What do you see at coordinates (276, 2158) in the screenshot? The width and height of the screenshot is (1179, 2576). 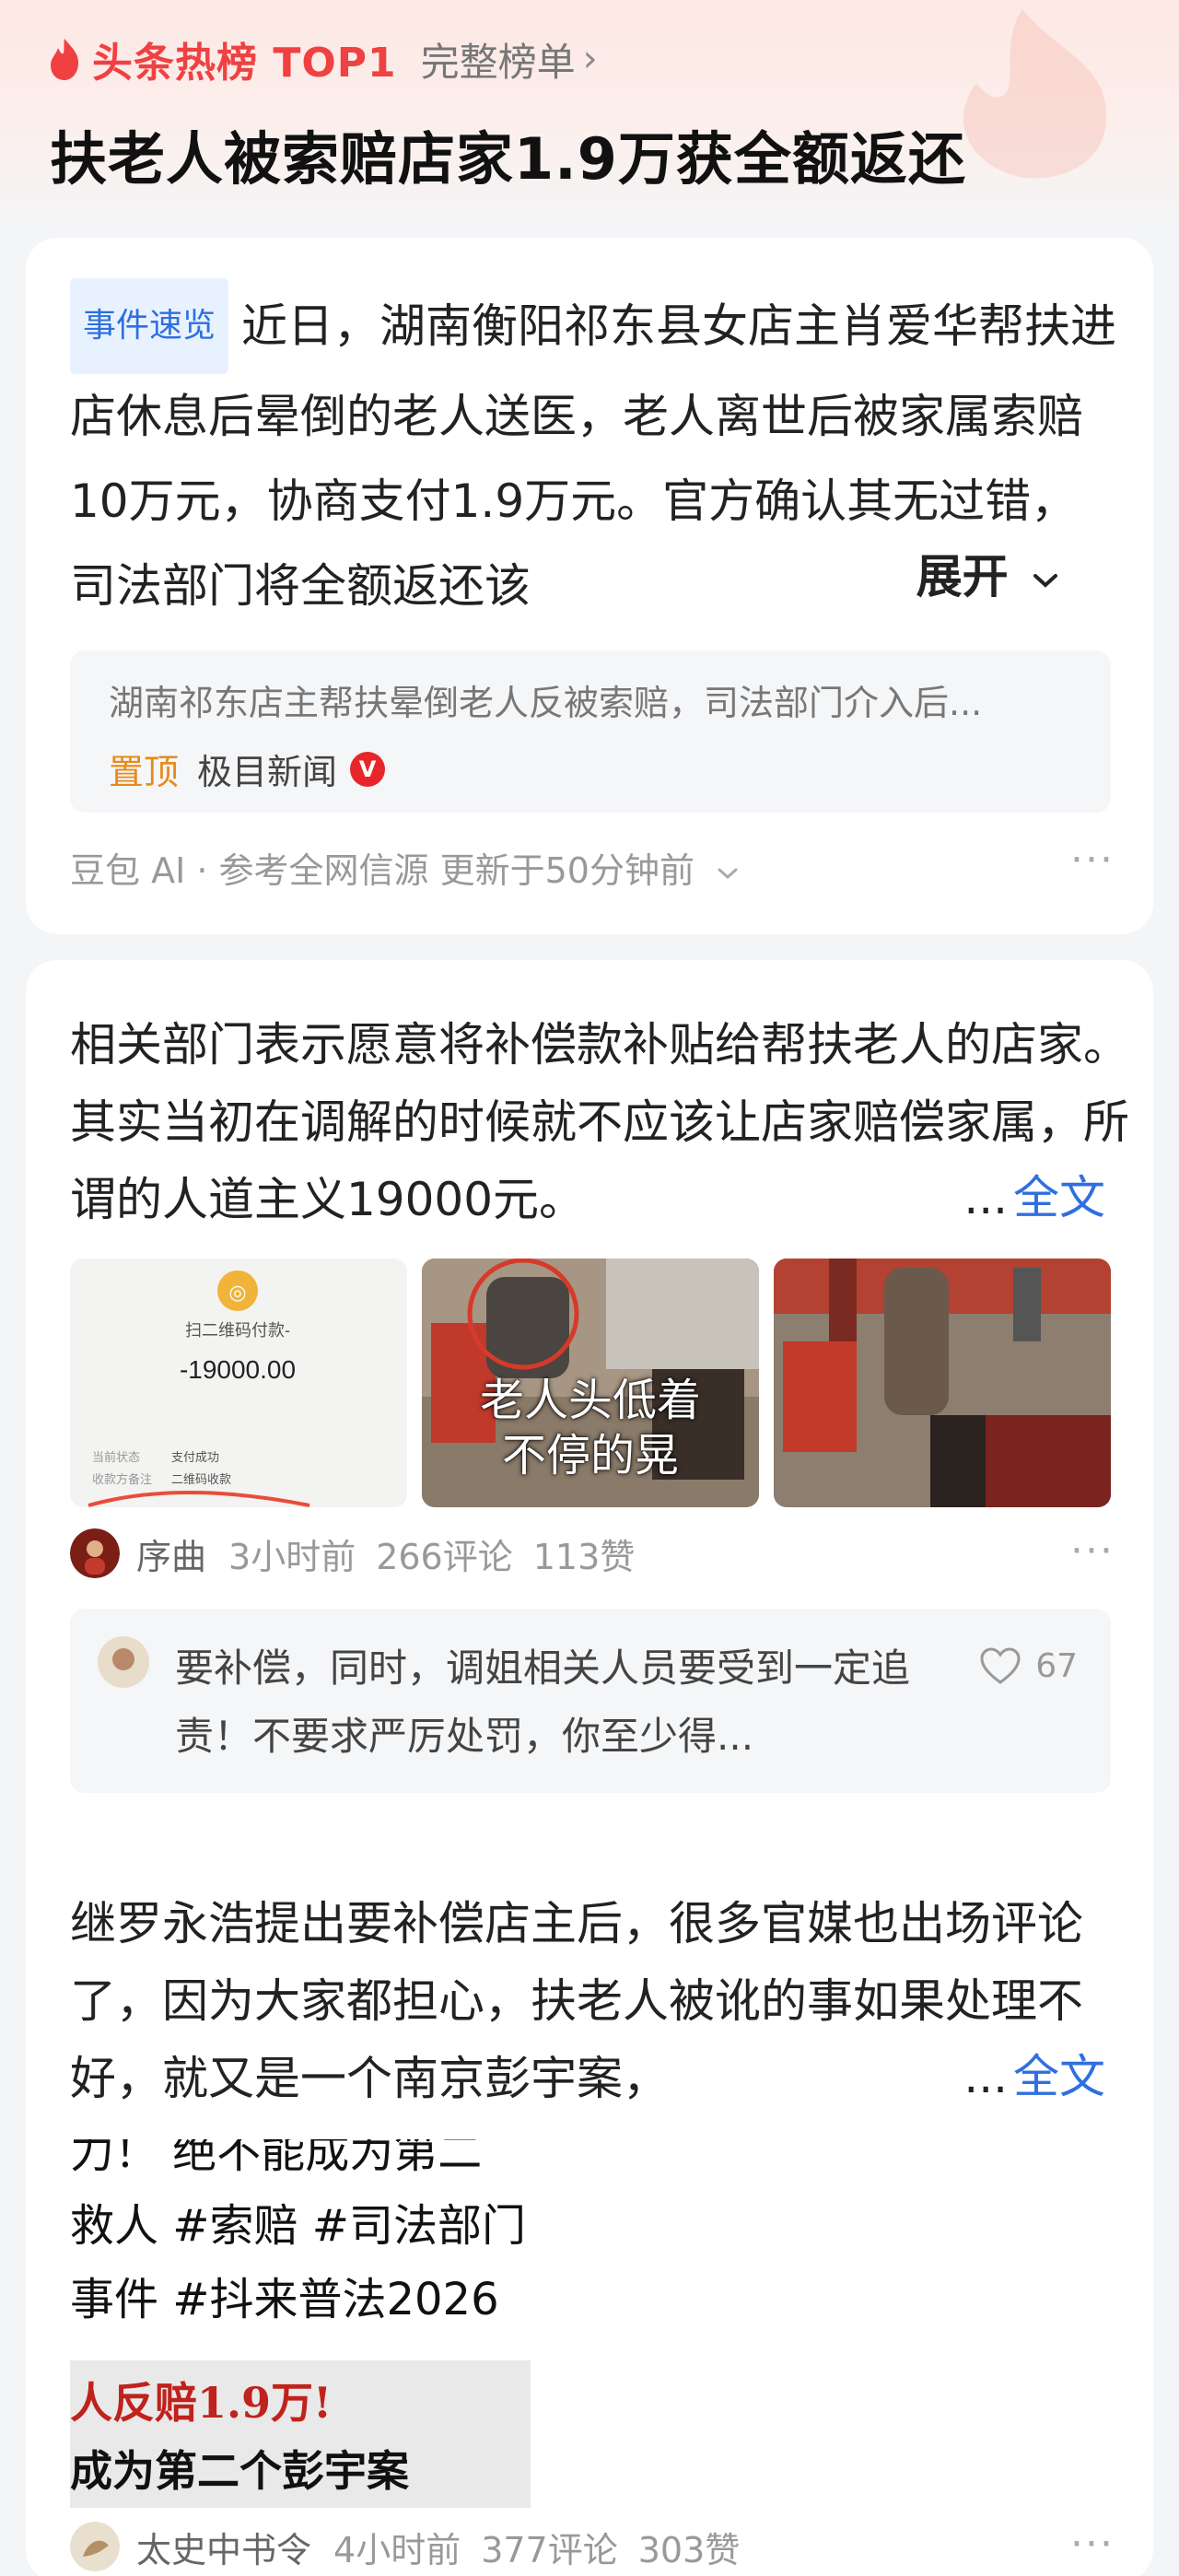 I see `image-text-line1: 力！ 绝不能成为第二` at bounding box center [276, 2158].